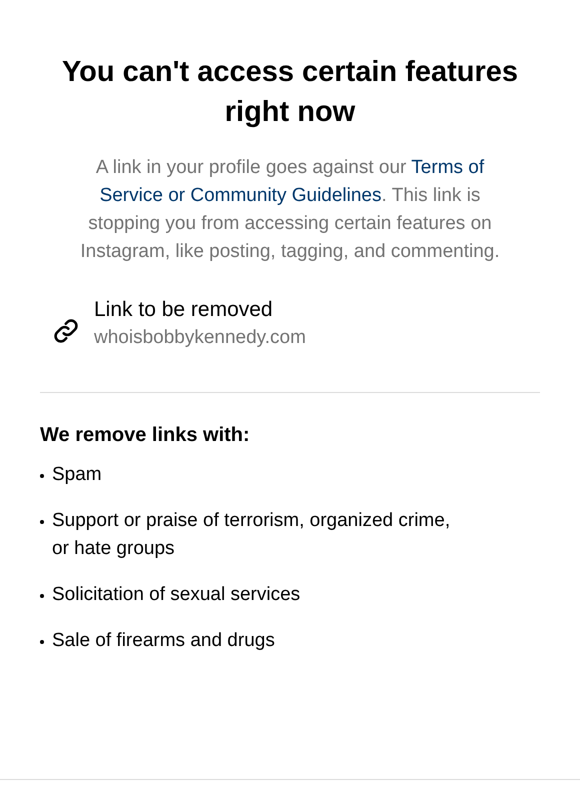 The height and width of the screenshot is (788, 580). What do you see at coordinates (145, 435) in the screenshot?
I see `section-heading: We remove links with:` at bounding box center [145, 435].